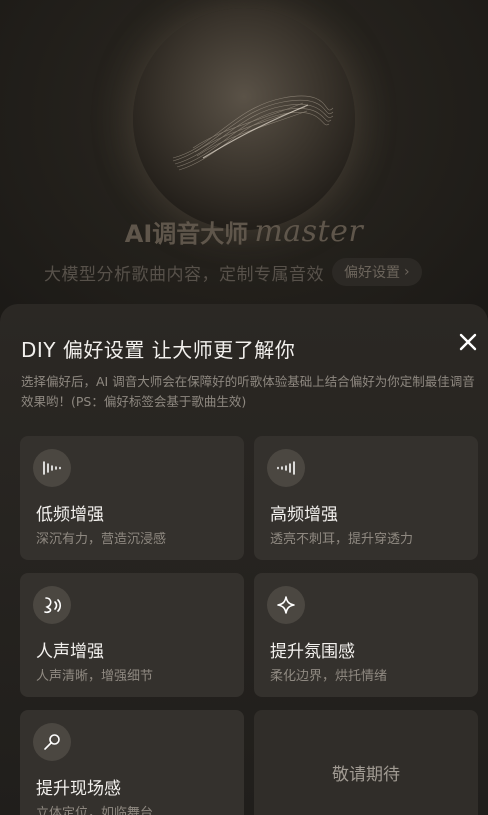 Image resolution: width=488 pixels, height=815 pixels. What do you see at coordinates (70, 515) in the screenshot?
I see `option-name: 低频增强` at bounding box center [70, 515].